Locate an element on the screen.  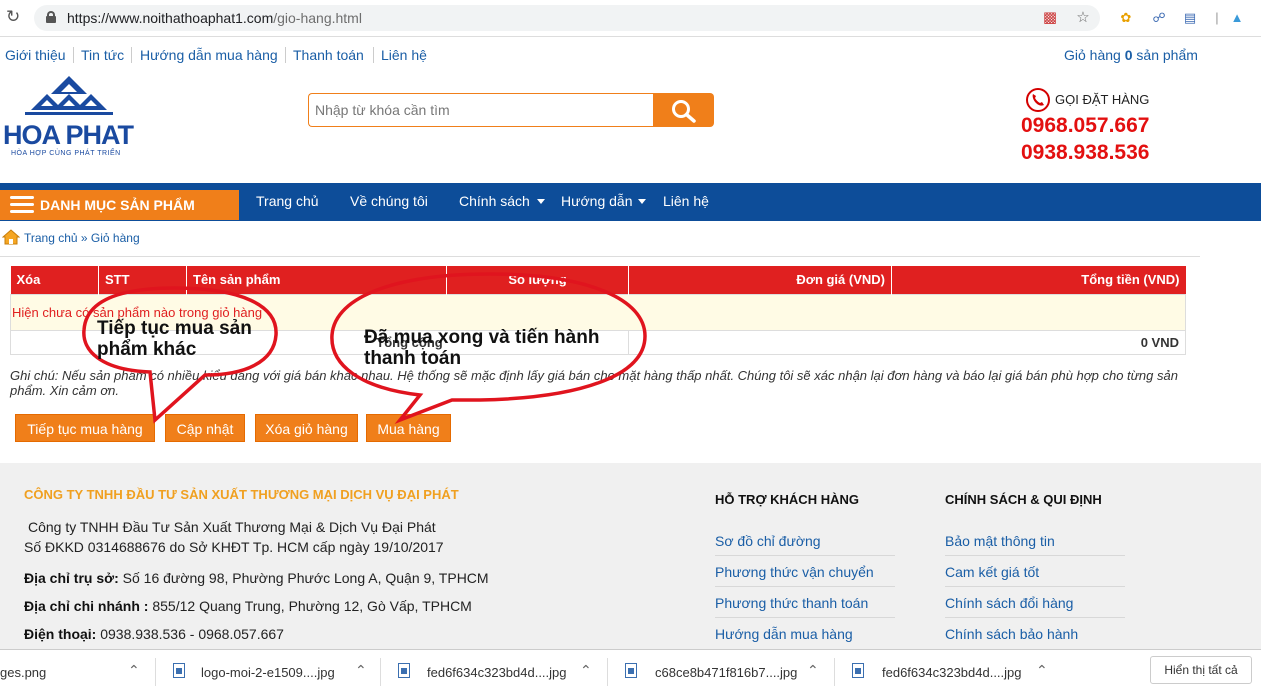
phone-value: 0938.938.536 - 0968.057.667 is located at coordinates (190, 634).